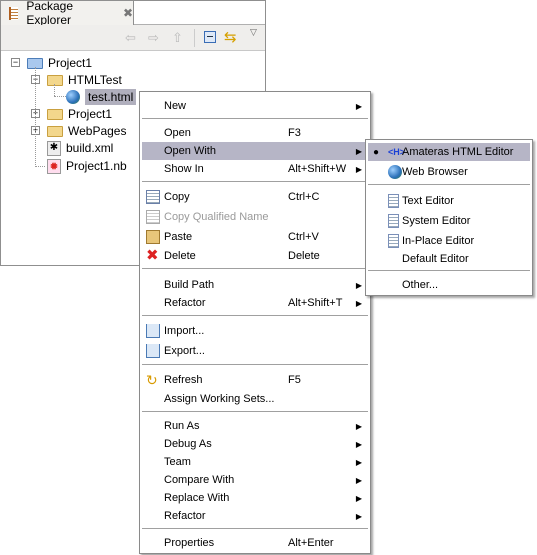  I want to click on tab-package-explorer: Package Explorer ✖, so click(67, 13).